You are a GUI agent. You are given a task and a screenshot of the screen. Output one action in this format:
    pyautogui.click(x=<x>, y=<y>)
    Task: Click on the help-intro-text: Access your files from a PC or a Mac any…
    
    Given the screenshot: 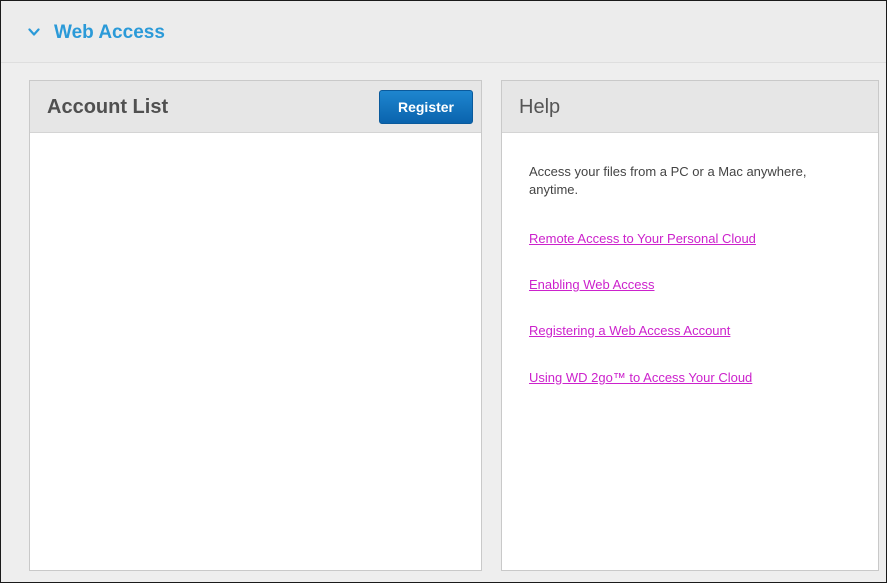 What is the action you would take?
    pyautogui.click(x=668, y=180)
    